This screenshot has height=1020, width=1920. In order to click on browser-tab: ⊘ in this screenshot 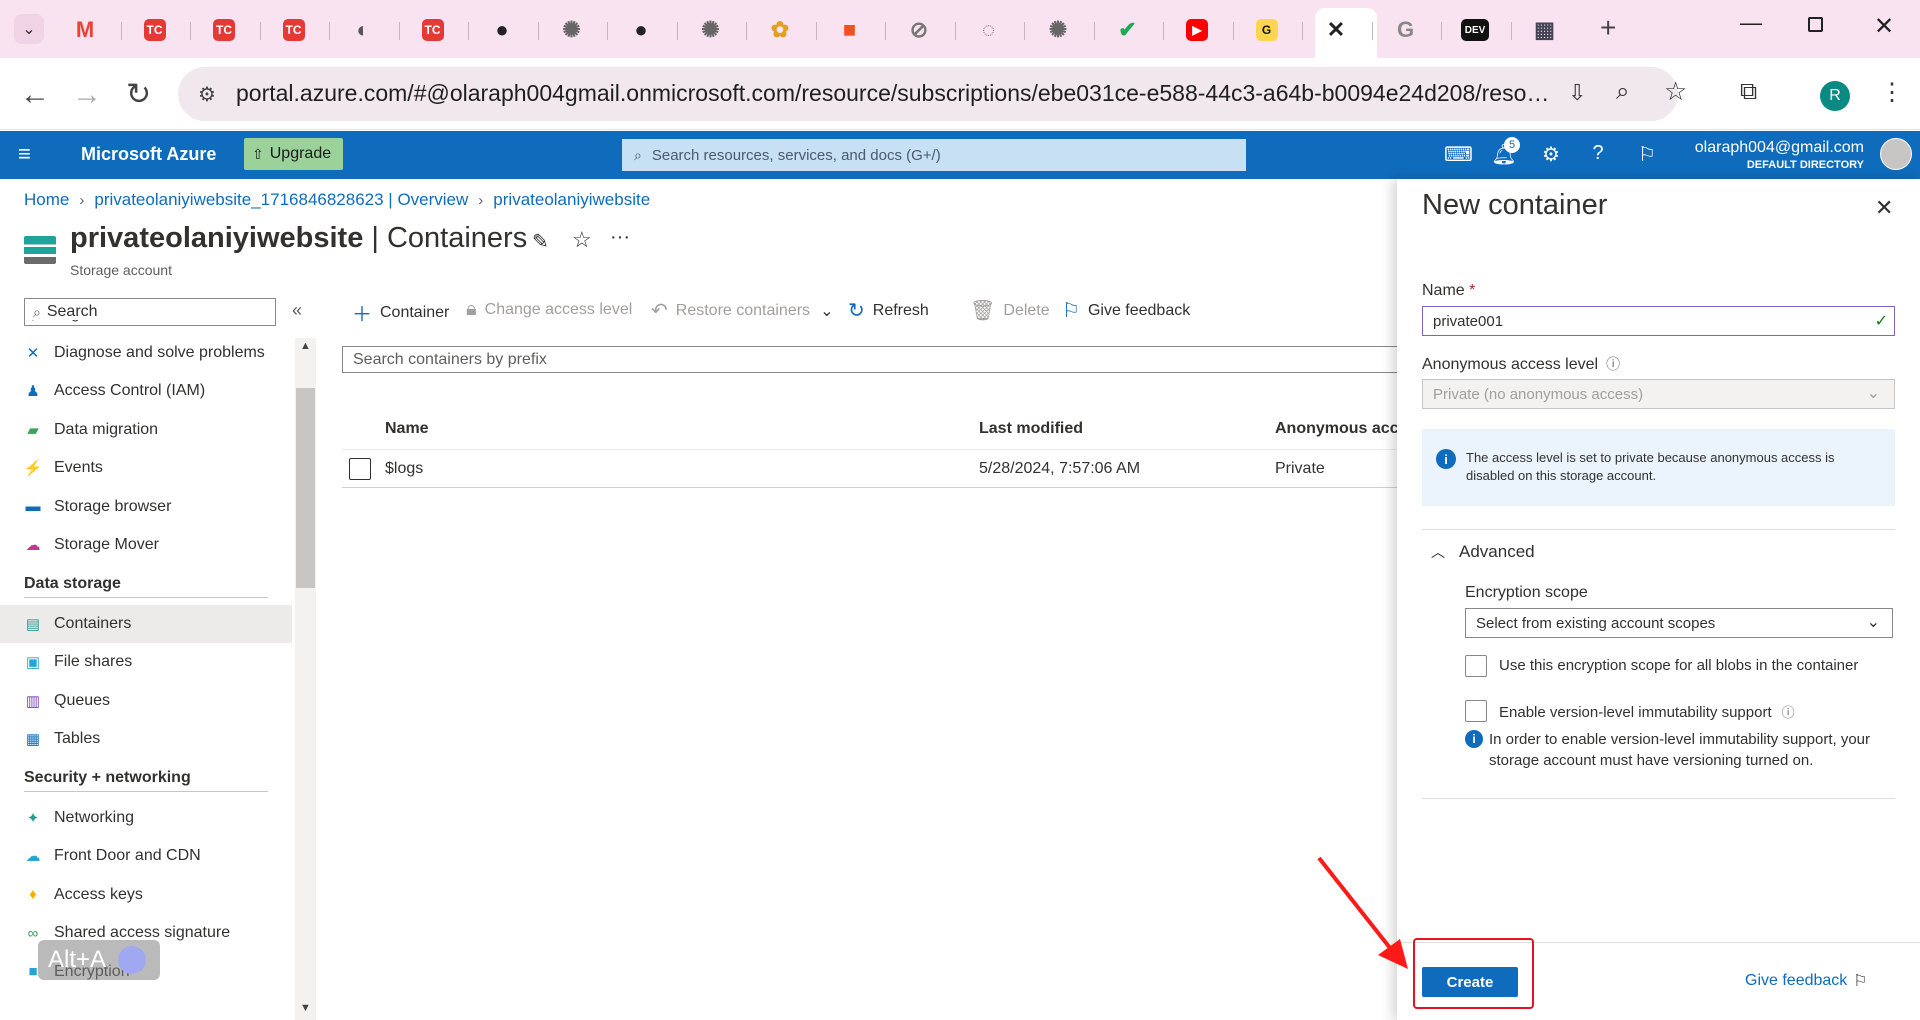, I will do `click(919, 30)`.